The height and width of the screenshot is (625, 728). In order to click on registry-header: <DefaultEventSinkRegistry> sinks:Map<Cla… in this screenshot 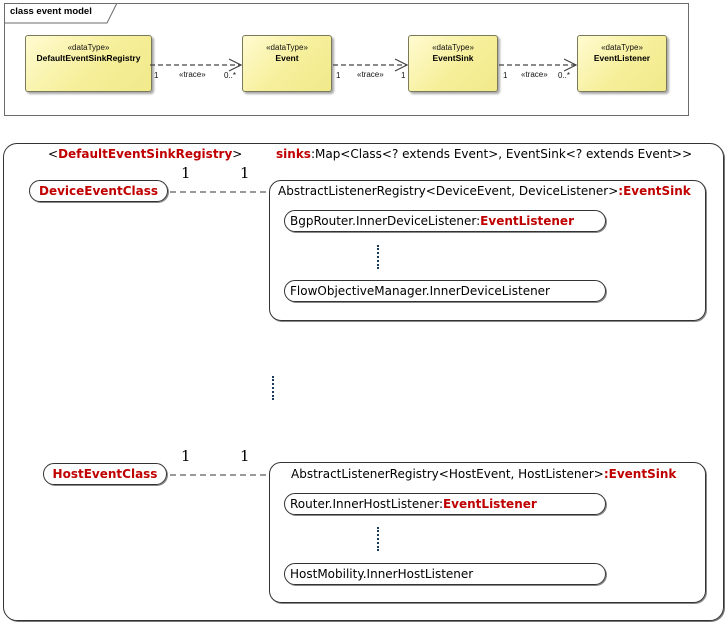, I will do `click(370, 154)`.